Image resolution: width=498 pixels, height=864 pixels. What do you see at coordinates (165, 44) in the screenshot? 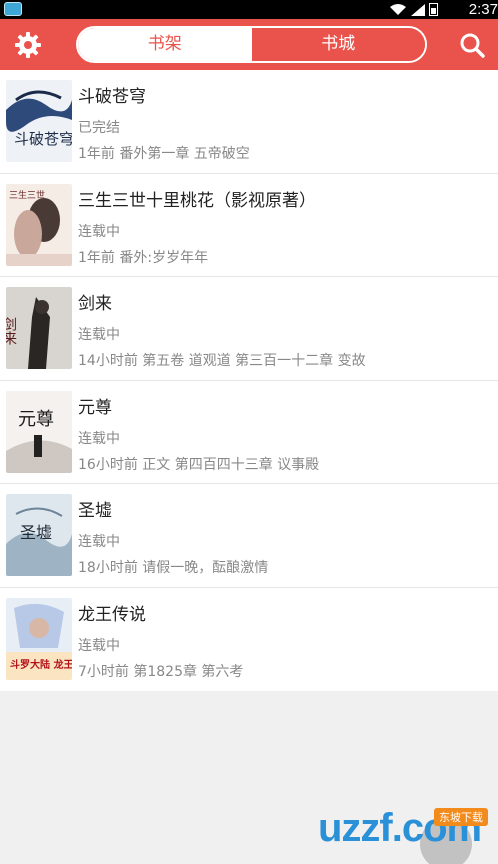
I see `tab-bookshelf: 书架` at bounding box center [165, 44].